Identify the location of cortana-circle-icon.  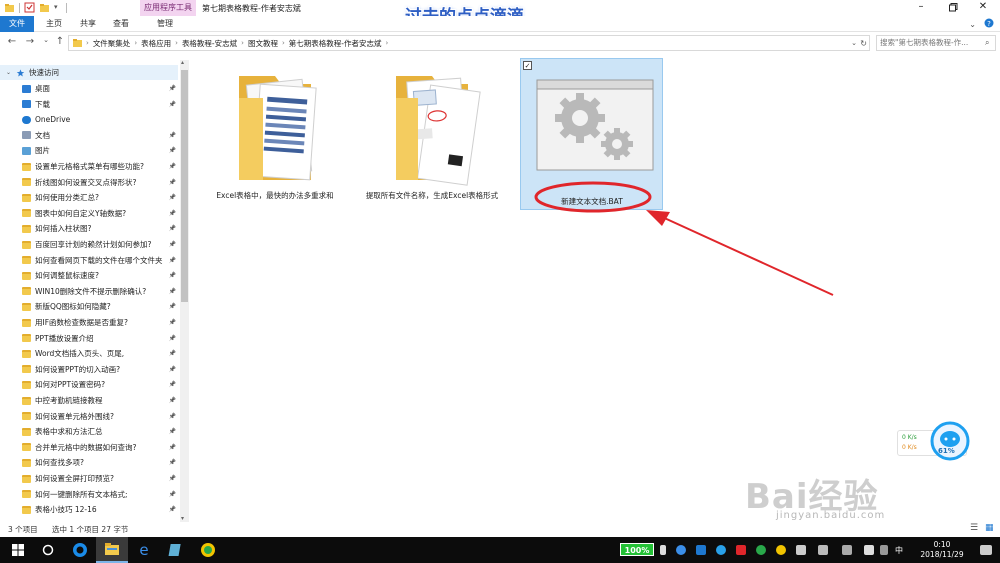
(48, 550).